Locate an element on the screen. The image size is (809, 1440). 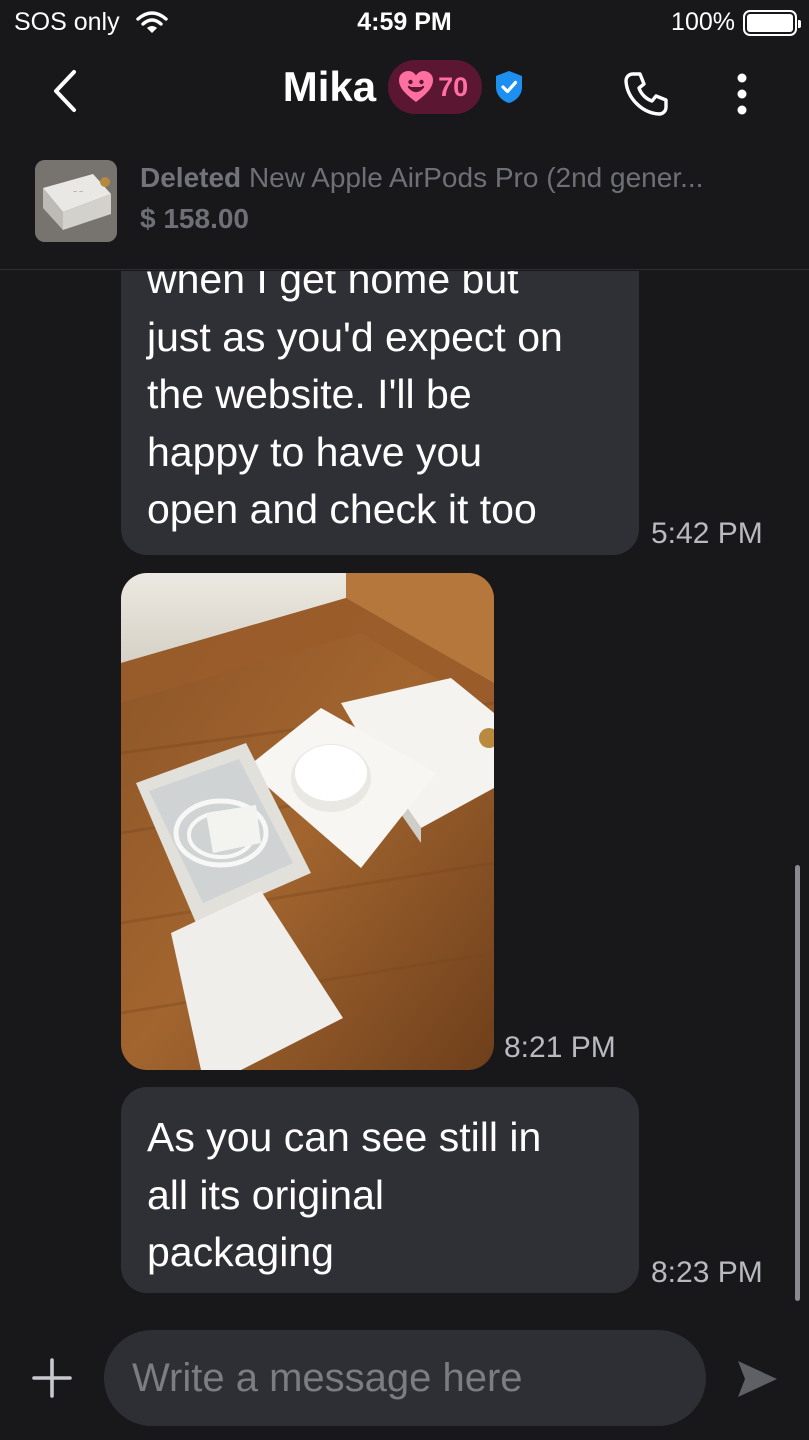
chat-header: Mika 70 is located at coordinates (404, 91).